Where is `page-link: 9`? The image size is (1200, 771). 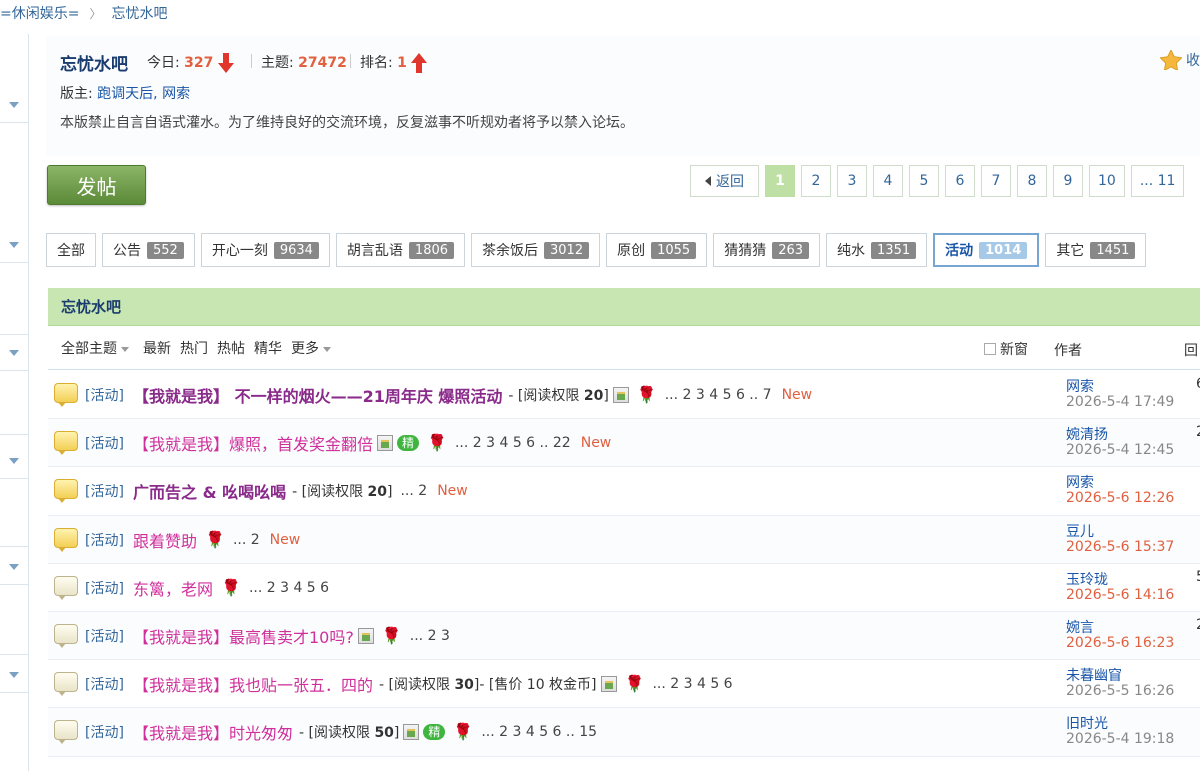
page-link: 9 is located at coordinates (1068, 181).